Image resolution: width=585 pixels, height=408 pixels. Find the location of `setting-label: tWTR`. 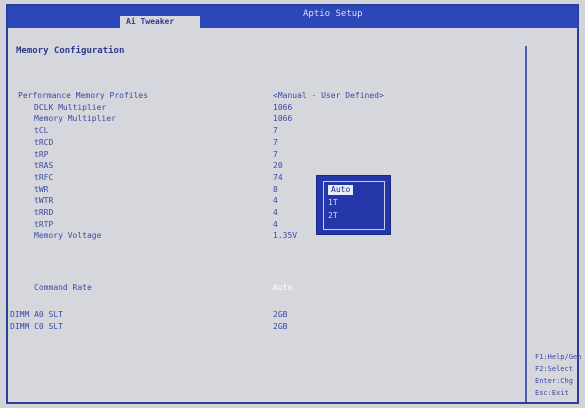

setting-label: tWTR is located at coordinates (44, 201).